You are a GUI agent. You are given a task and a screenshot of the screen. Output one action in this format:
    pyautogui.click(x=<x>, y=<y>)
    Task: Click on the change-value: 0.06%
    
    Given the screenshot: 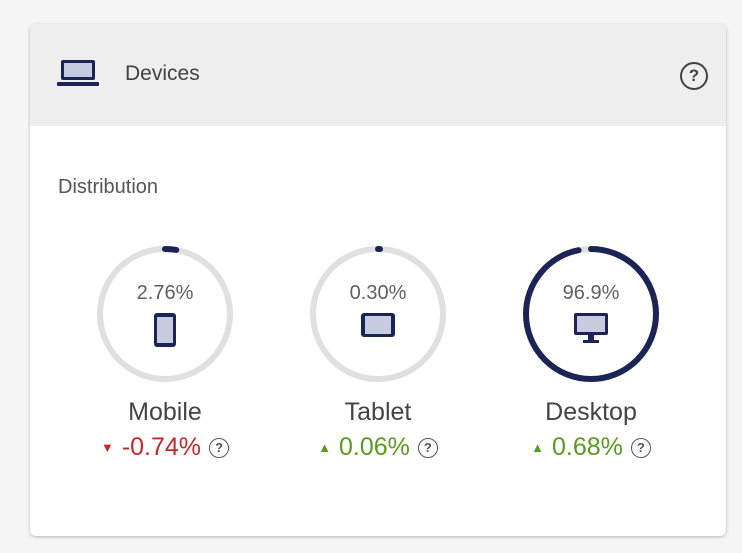 What is the action you would take?
    pyautogui.click(x=374, y=447)
    